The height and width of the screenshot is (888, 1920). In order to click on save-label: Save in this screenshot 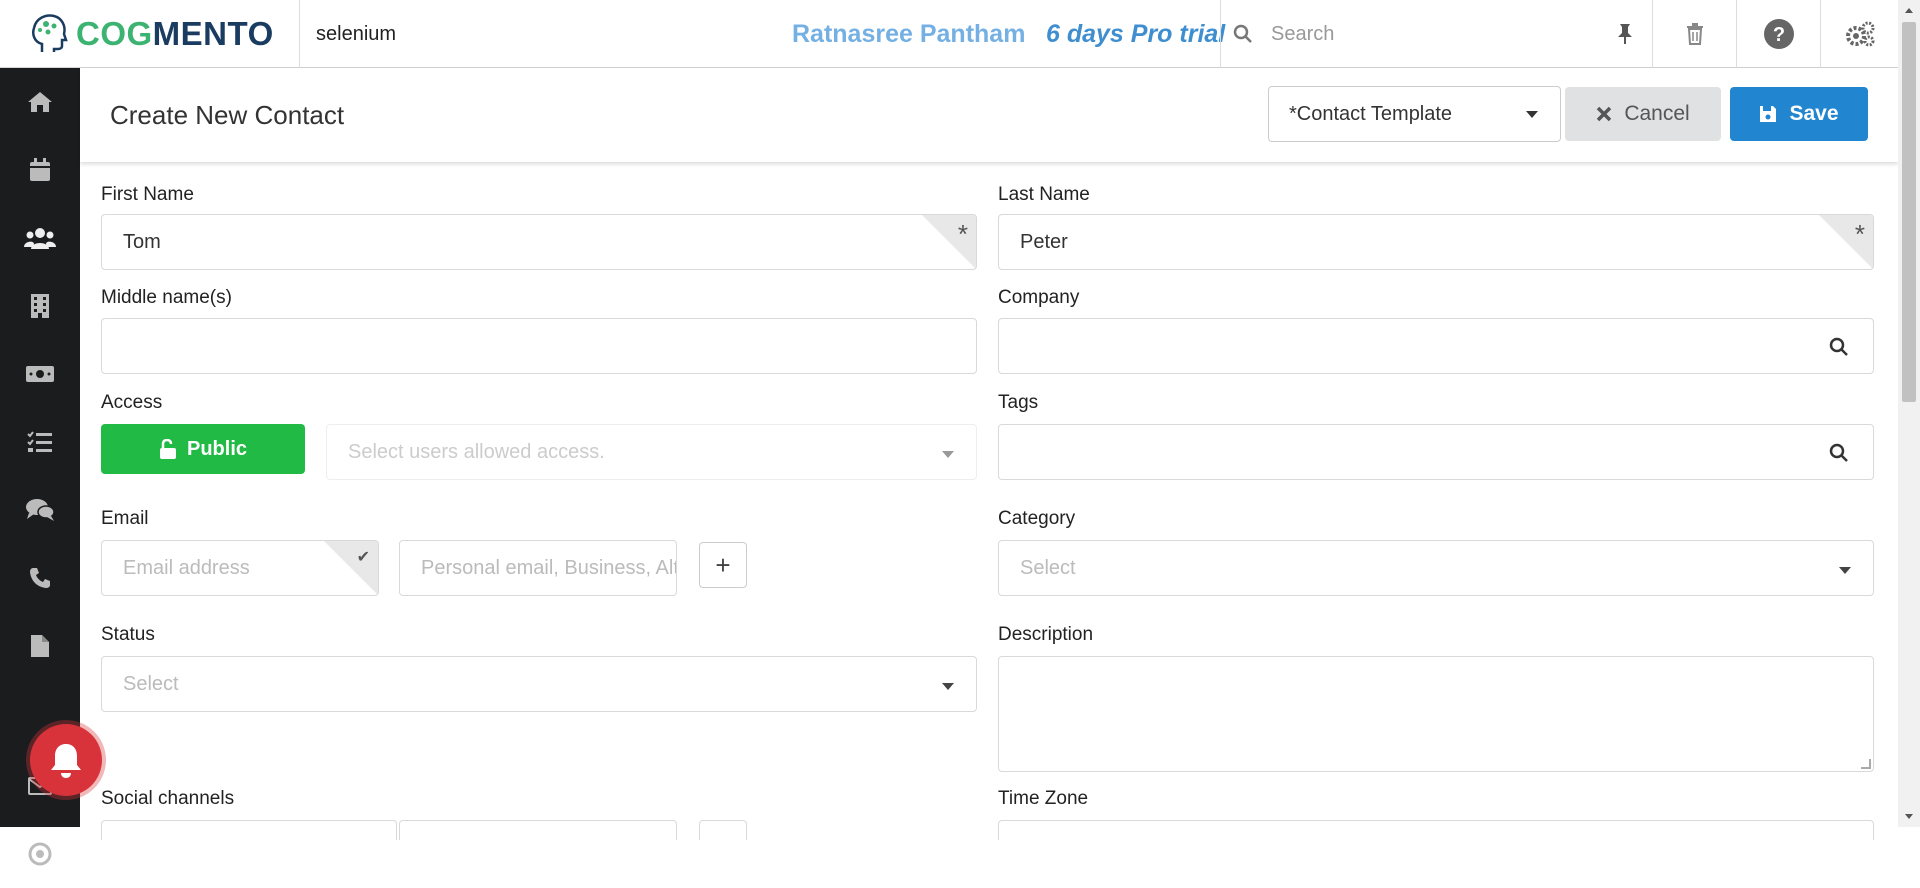, I will do `click(1814, 113)`.